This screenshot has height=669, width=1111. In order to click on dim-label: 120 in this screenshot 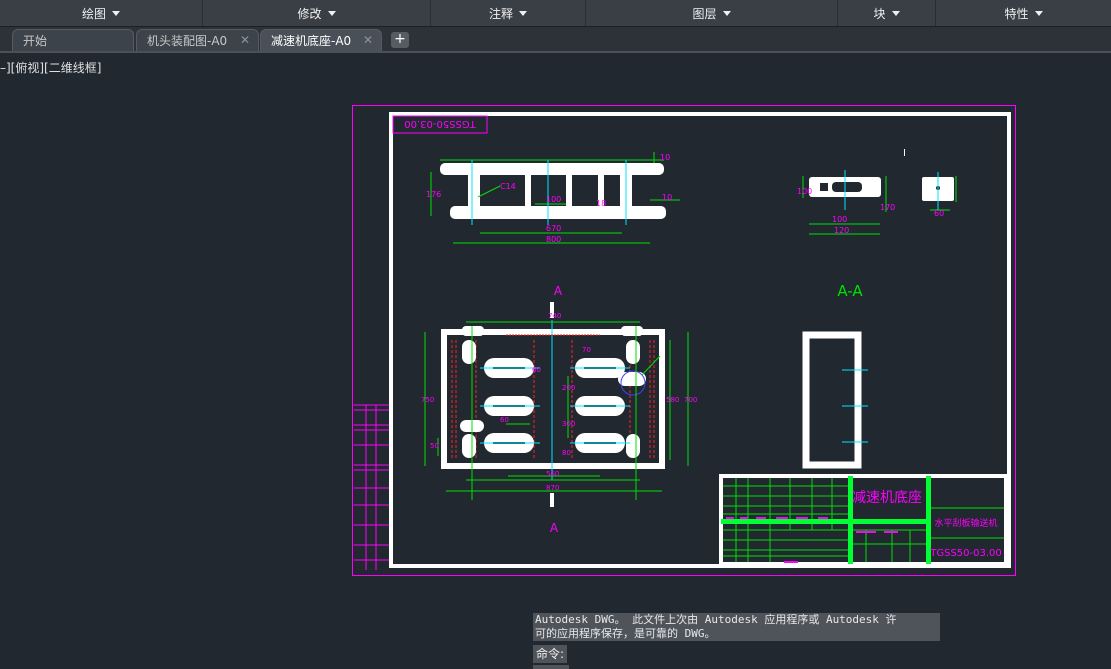, I will do `click(841, 230)`.